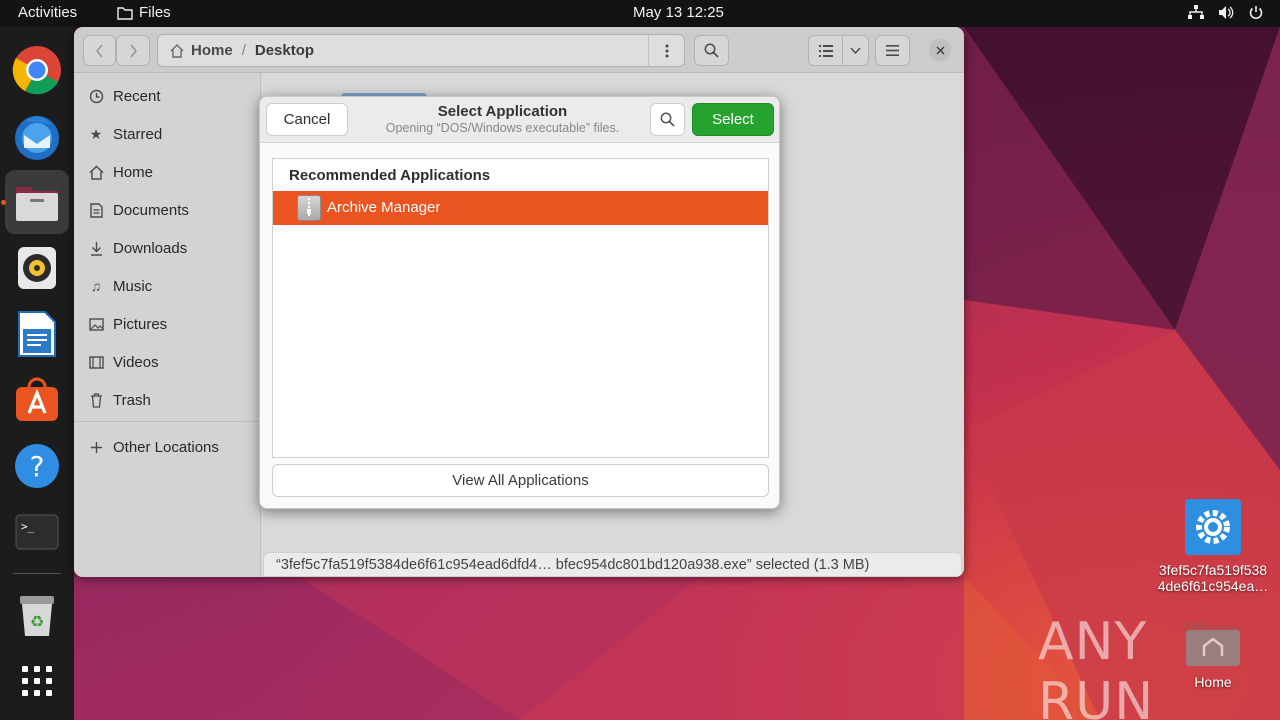 The width and height of the screenshot is (1280, 720). Describe the element at coordinates (384, 207) in the screenshot. I see `app-label: Archive Manager` at that location.